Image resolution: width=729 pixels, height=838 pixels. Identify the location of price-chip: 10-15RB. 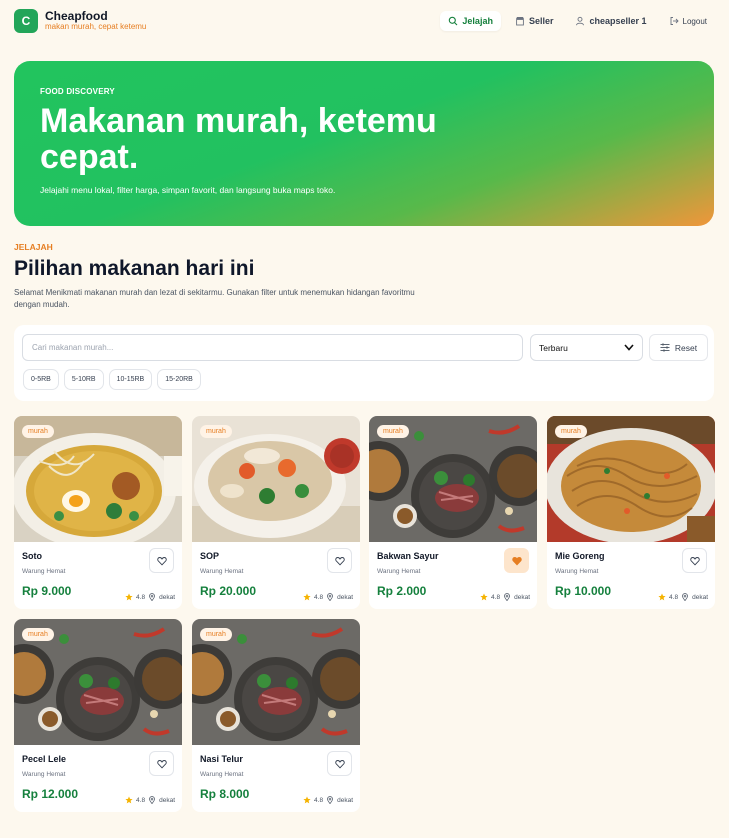
(130, 379).